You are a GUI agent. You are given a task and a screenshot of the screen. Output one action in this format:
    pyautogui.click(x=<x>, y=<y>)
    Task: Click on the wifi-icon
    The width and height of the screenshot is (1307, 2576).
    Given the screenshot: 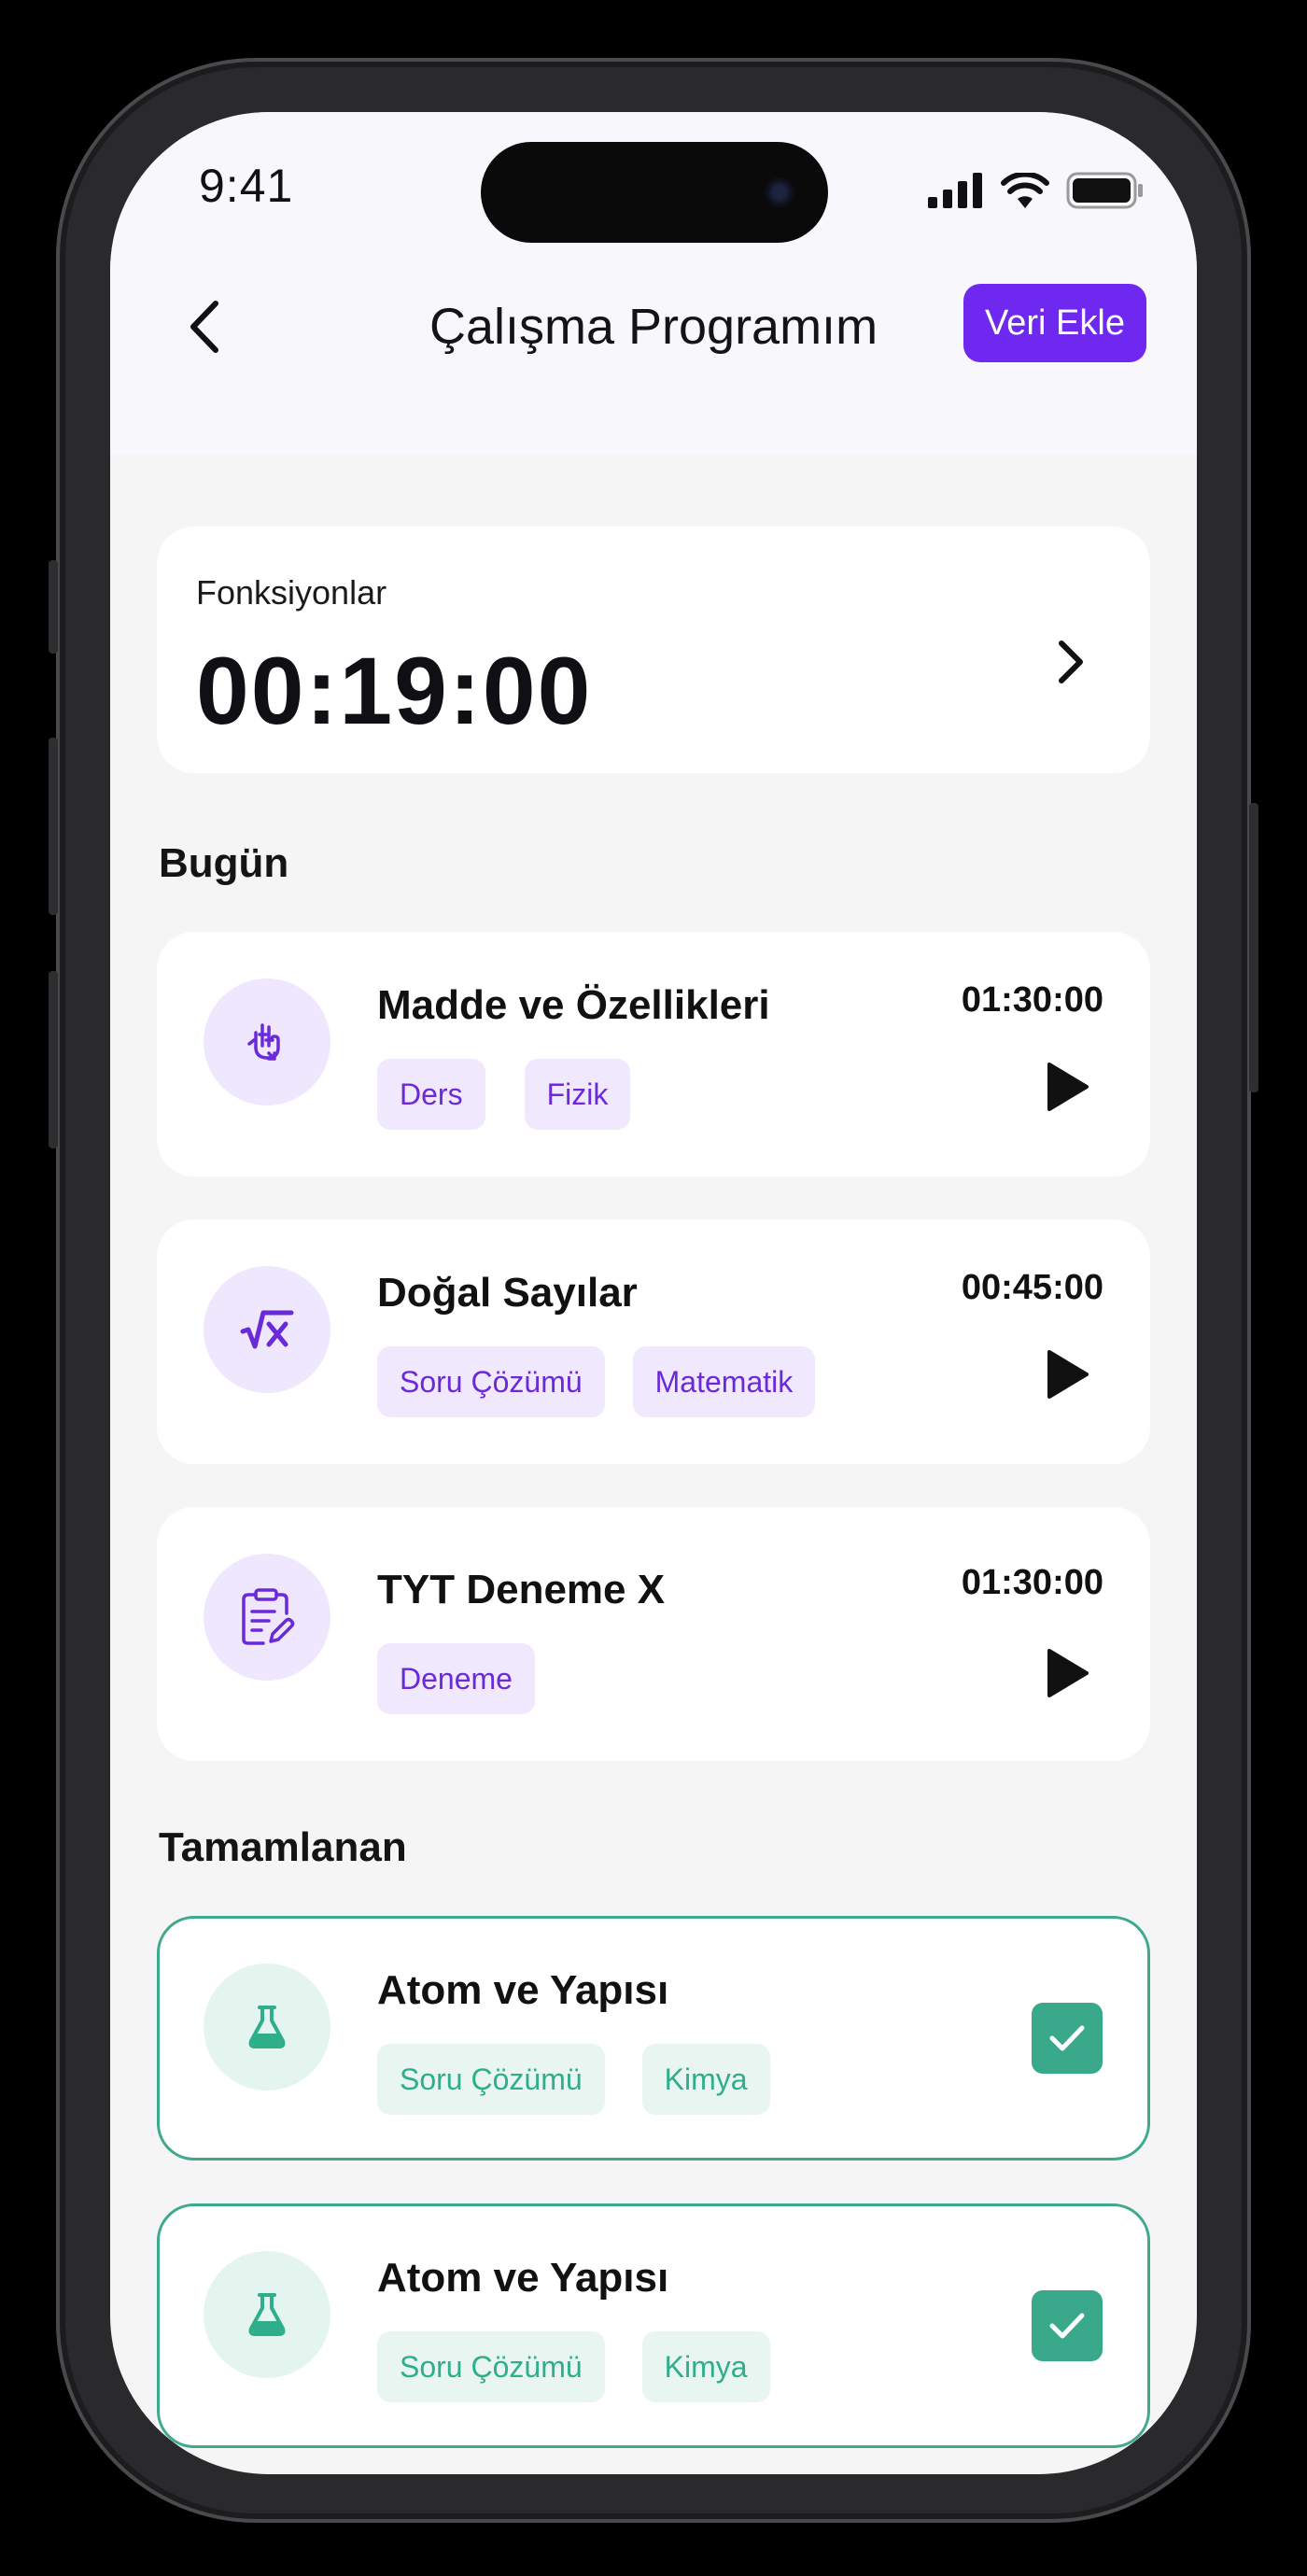 What is the action you would take?
    pyautogui.click(x=1025, y=191)
    